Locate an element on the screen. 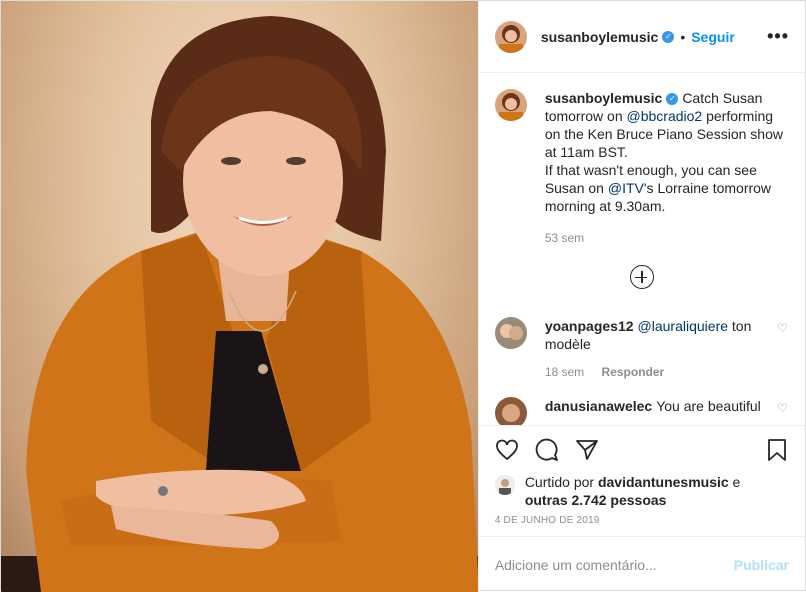  comment-item: danusianawelec You are beautiful ♡ is located at coordinates (641, 411).